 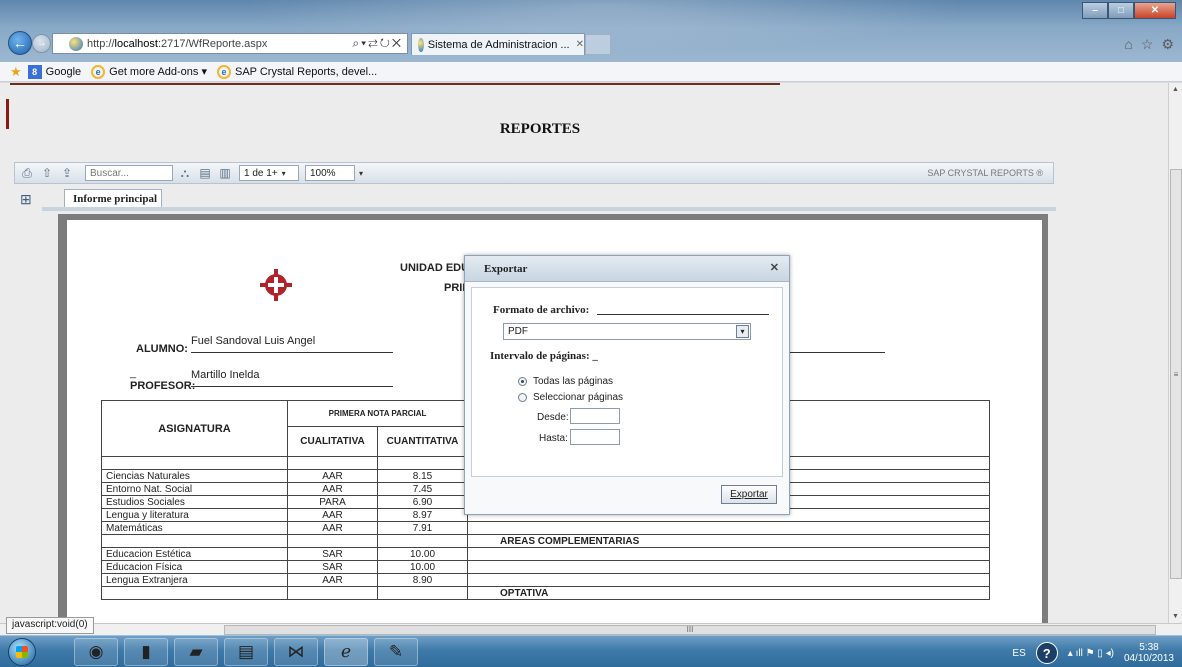 What do you see at coordinates (506, 269) in the screenshot?
I see `dialog-title: Exportar` at bounding box center [506, 269].